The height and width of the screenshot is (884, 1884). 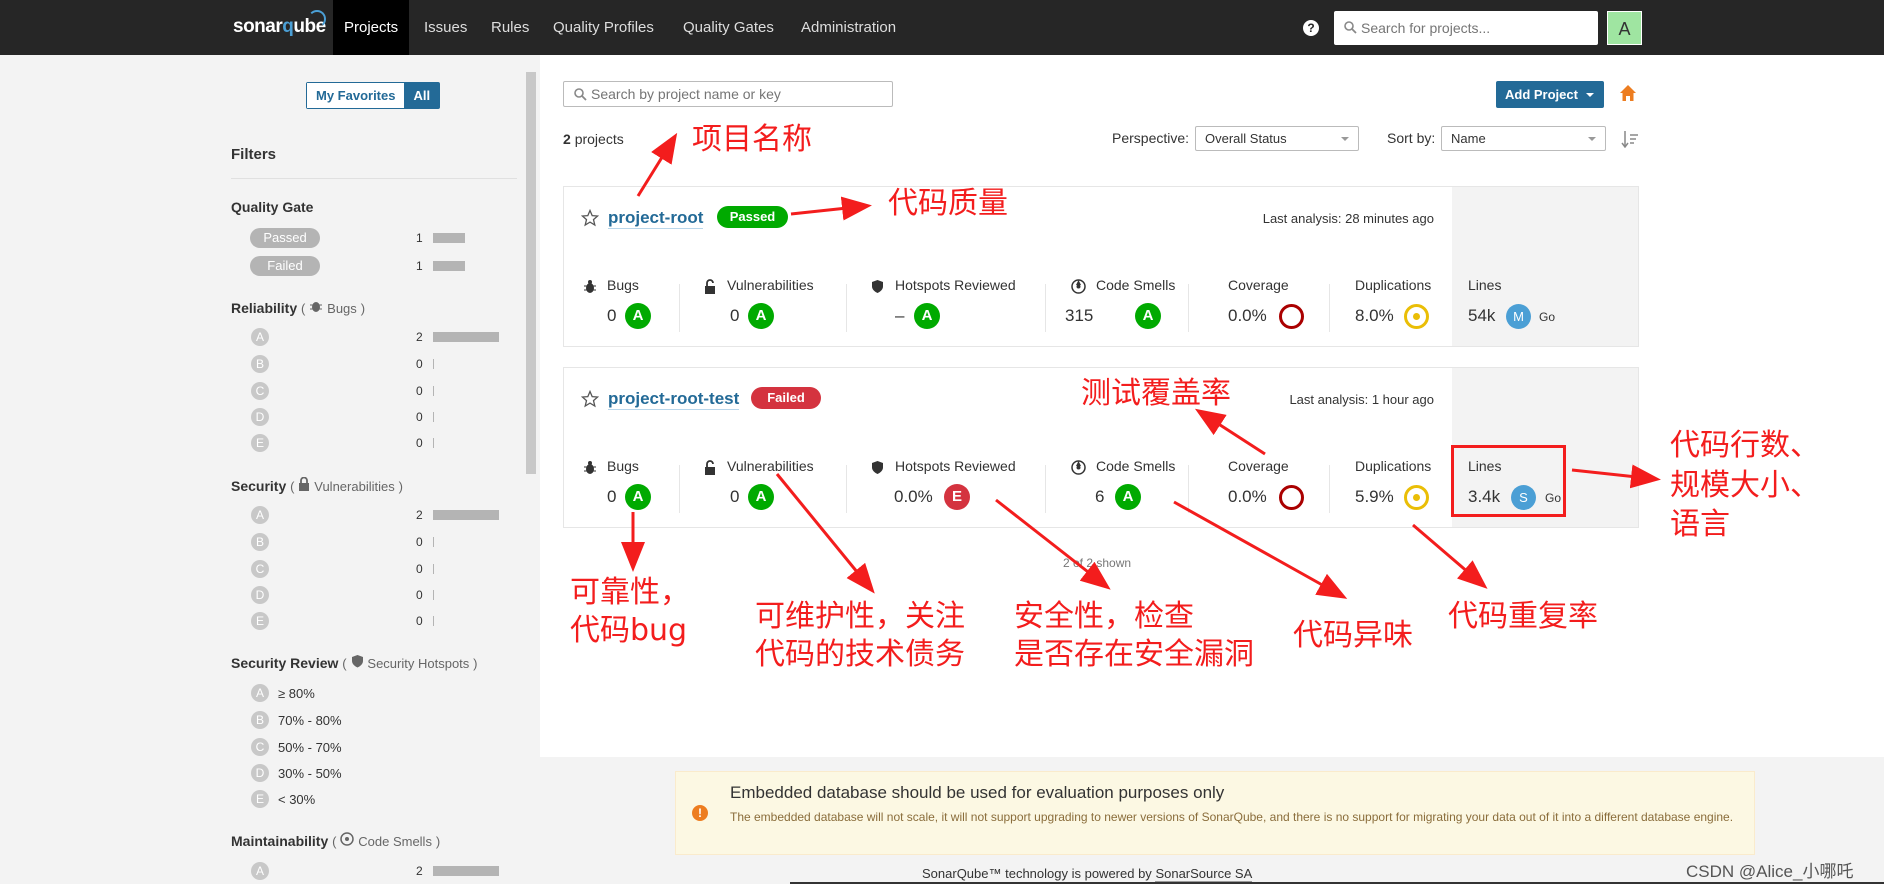 What do you see at coordinates (860, 616) in the screenshot?
I see `annotation-maintainability-1: 可维护性，关注` at bounding box center [860, 616].